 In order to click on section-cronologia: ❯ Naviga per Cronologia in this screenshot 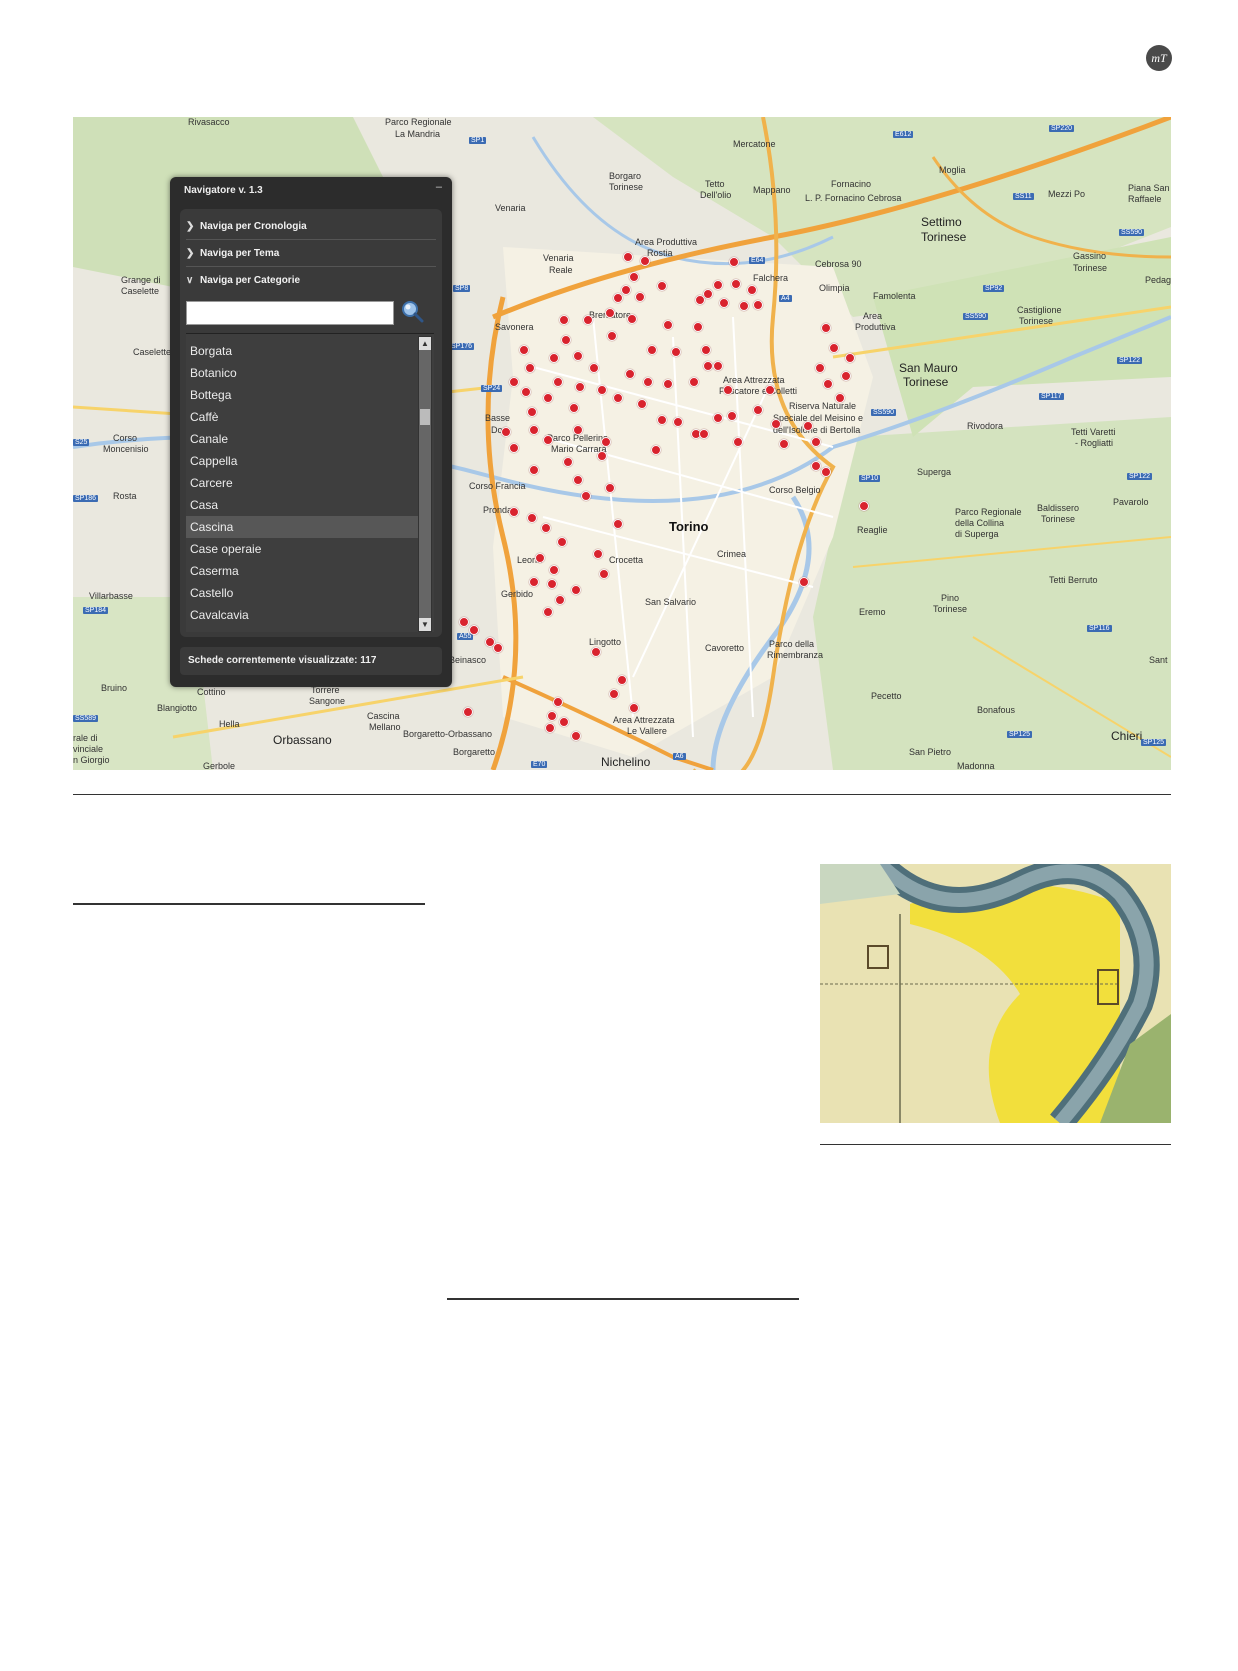, I will do `click(311, 227)`.